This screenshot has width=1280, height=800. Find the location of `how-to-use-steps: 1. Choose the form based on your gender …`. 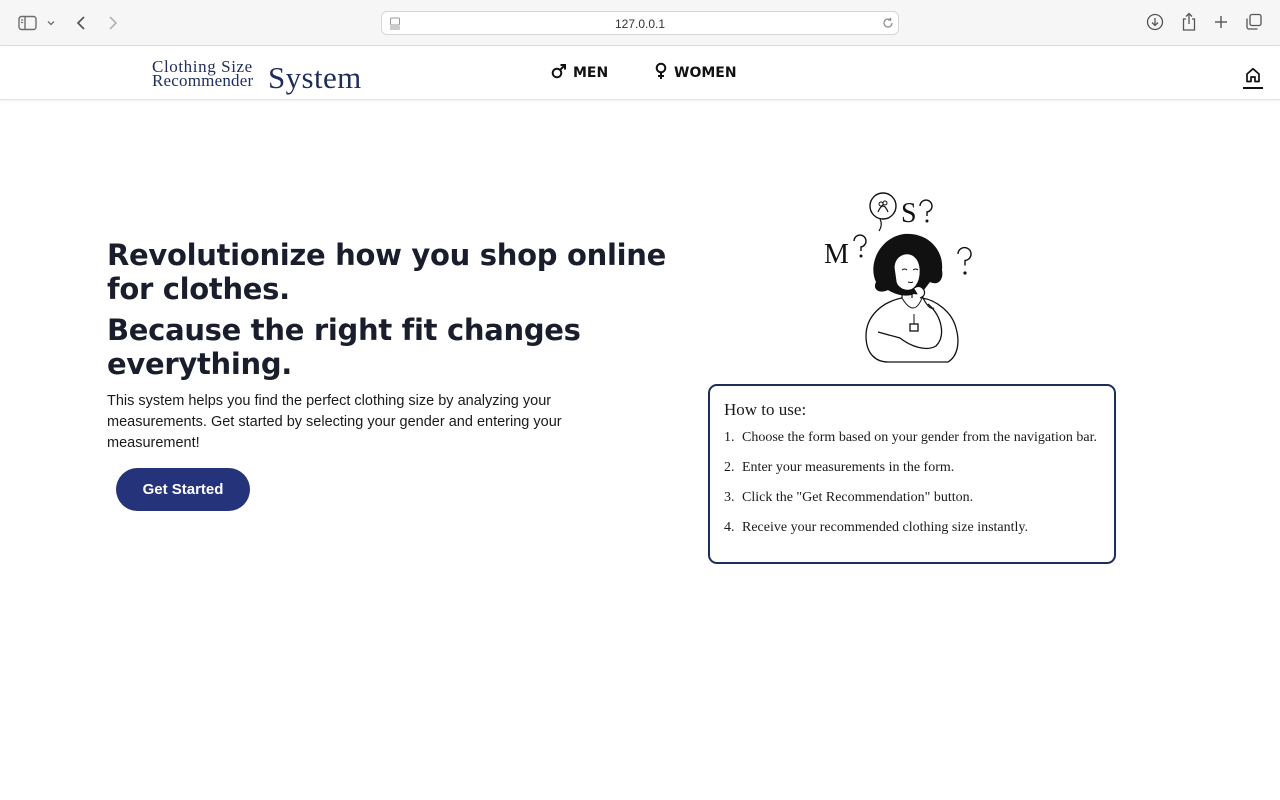

how-to-use-steps: 1. Choose the form based on your gender … is located at coordinates (918, 490).